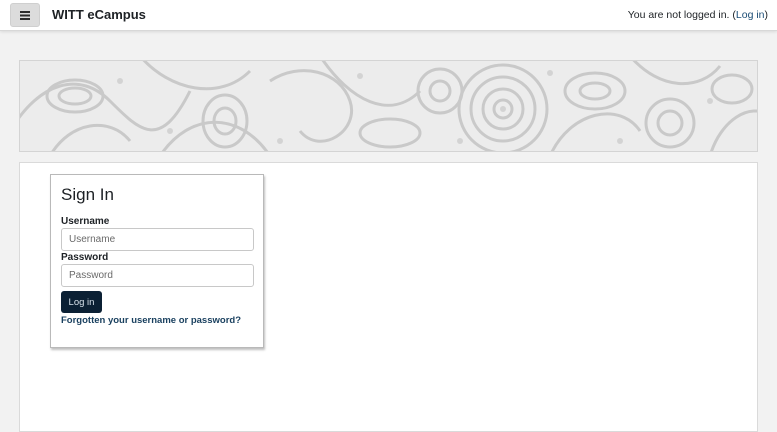 The height and width of the screenshot is (432, 777). I want to click on password-input, so click(157, 275).